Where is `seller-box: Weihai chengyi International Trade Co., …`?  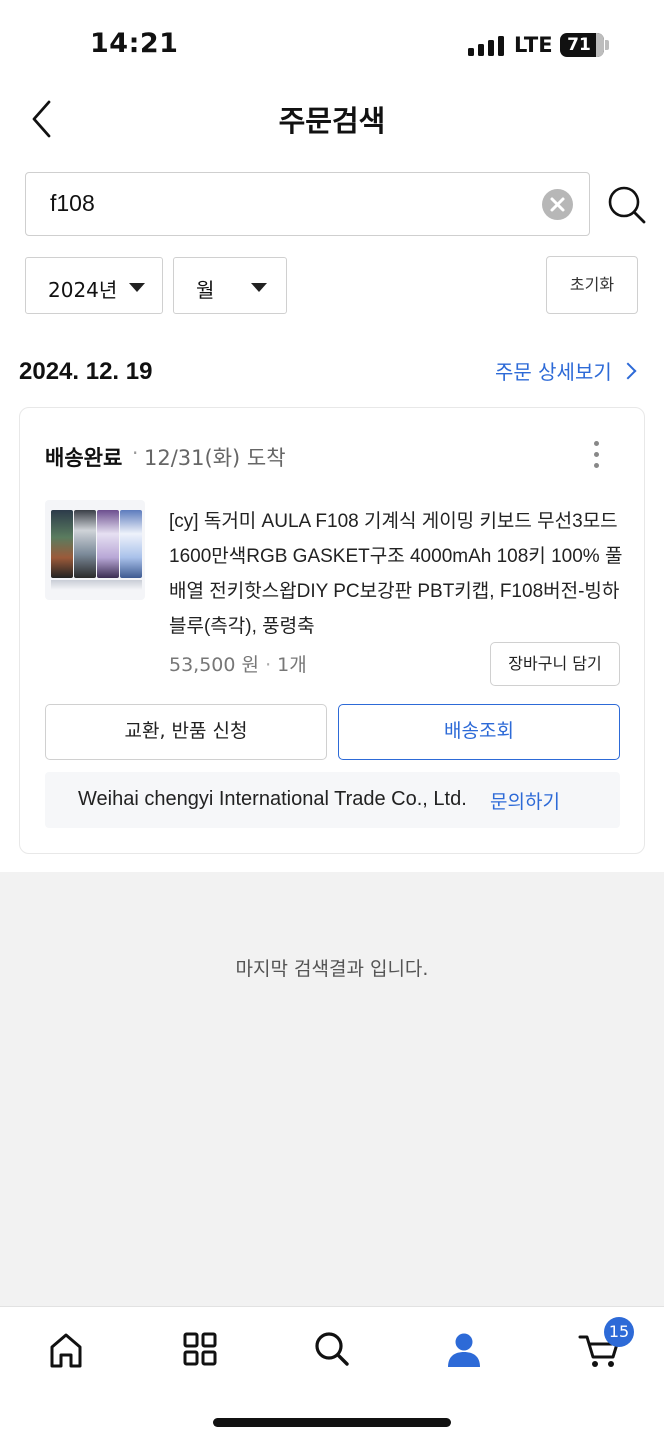 seller-box: Weihai chengyi International Trade Co., … is located at coordinates (332, 800).